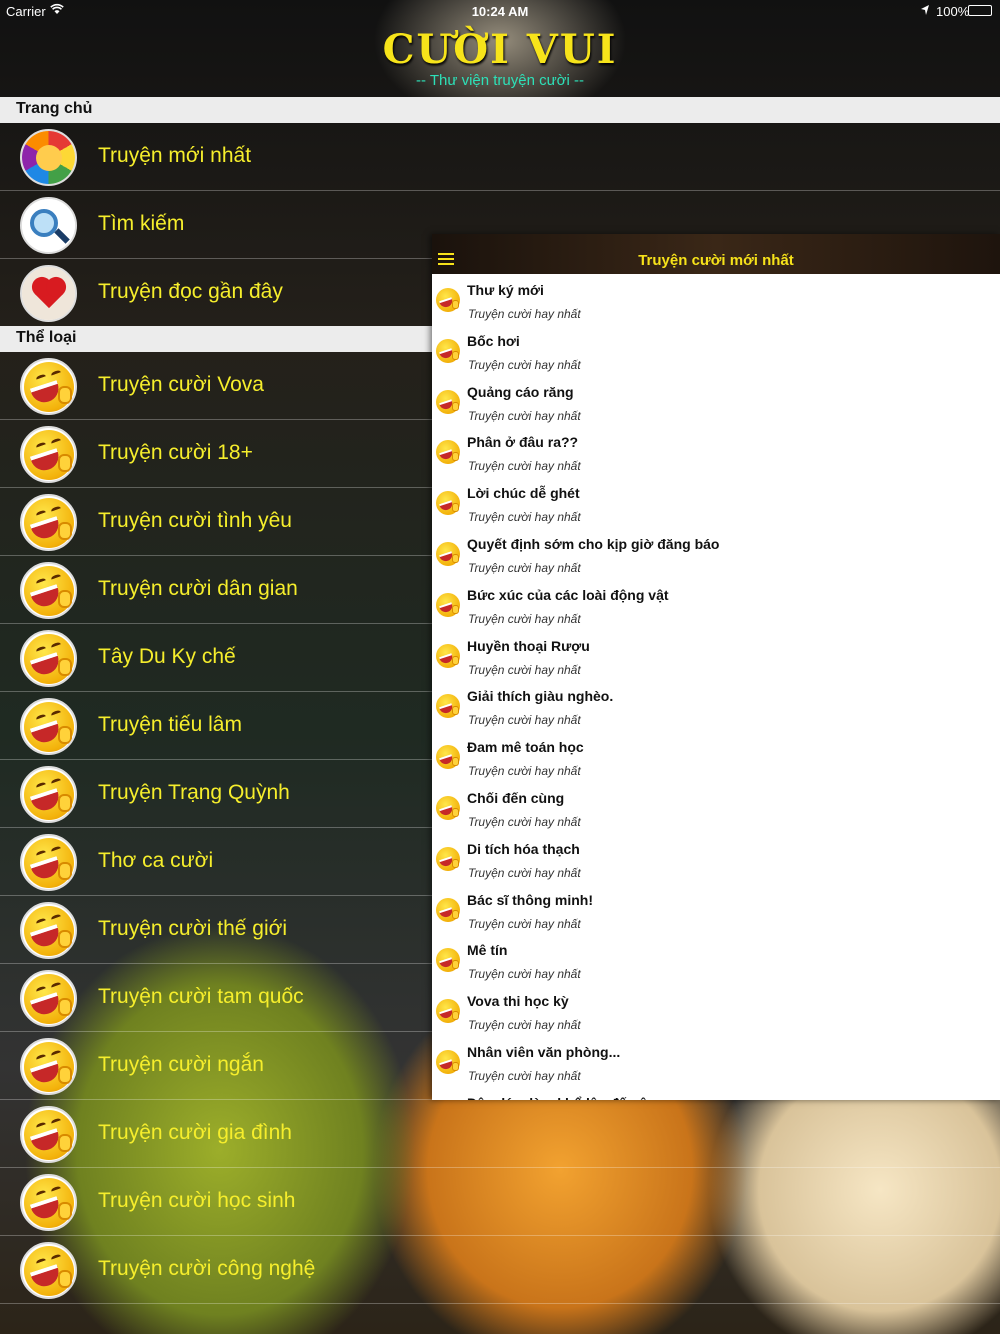  Describe the element at coordinates (181, 384) in the screenshot. I see `category-item-label: Truyện cười Vova` at that location.